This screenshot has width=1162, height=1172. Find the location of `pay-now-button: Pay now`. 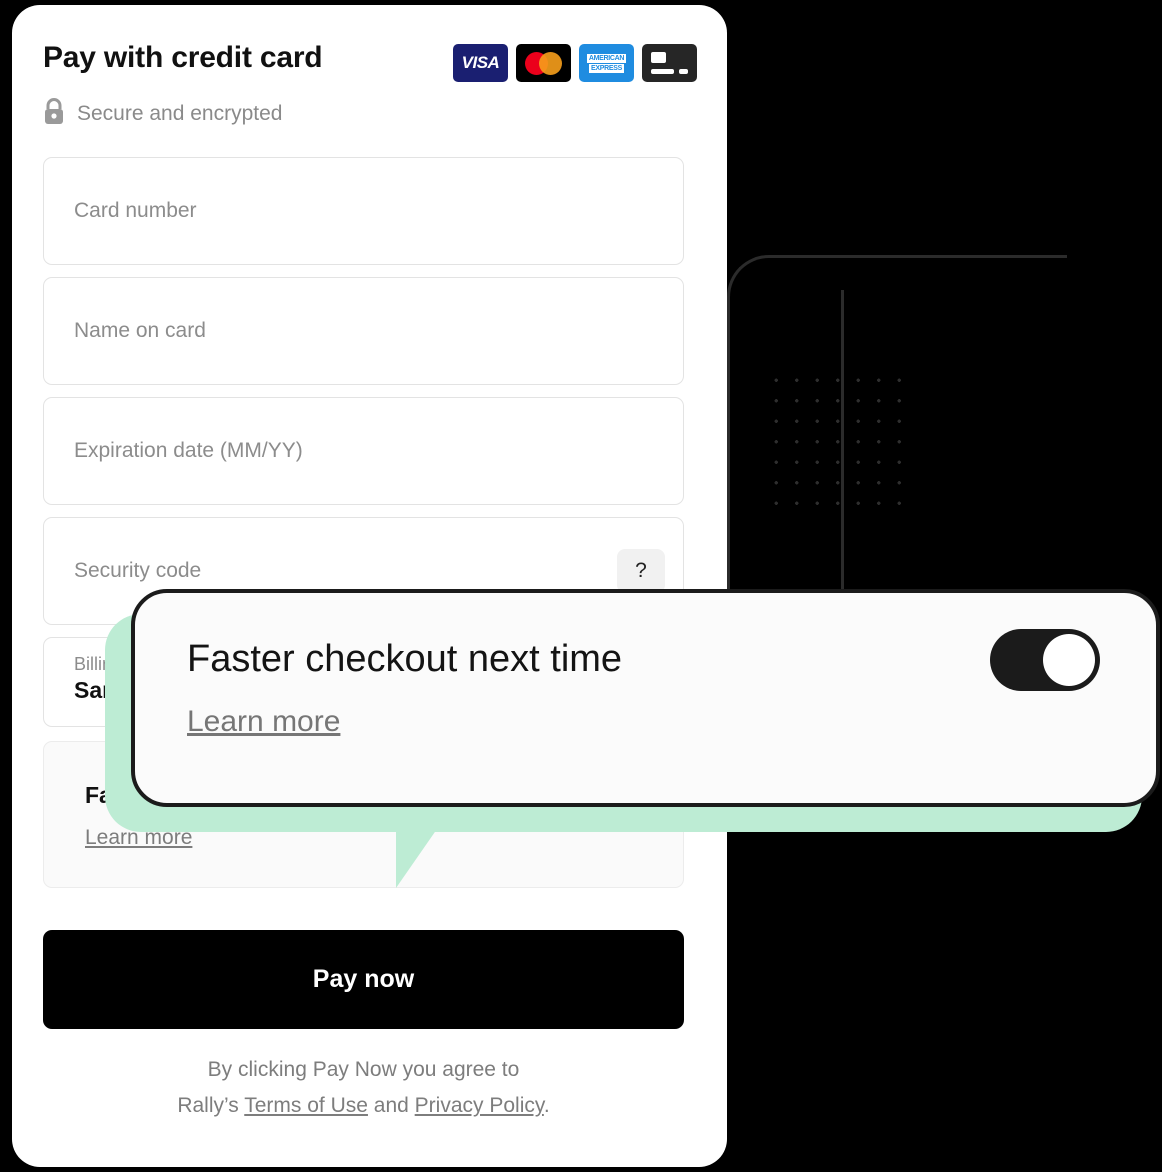

pay-now-button: Pay now is located at coordinates (363, 979).